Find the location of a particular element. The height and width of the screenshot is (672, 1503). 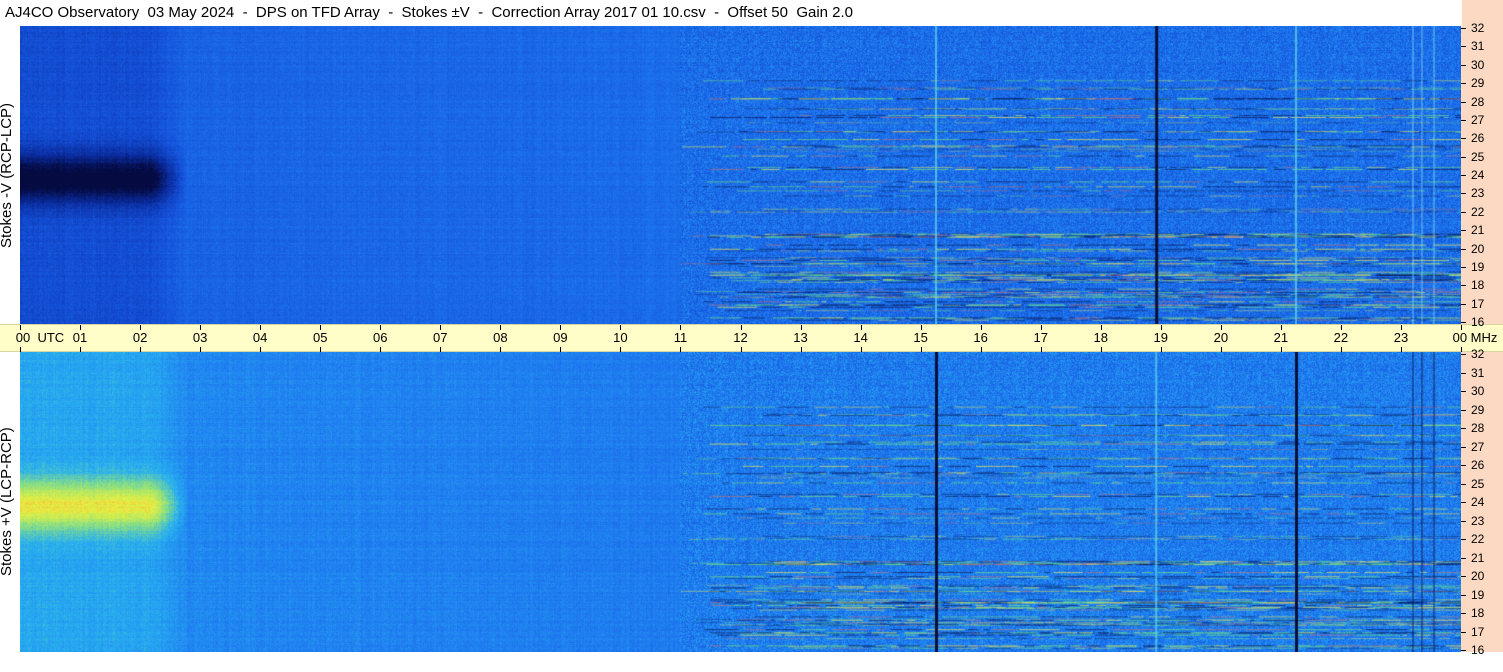

time-tick-label: 04 is located at coordinates (260, 337).